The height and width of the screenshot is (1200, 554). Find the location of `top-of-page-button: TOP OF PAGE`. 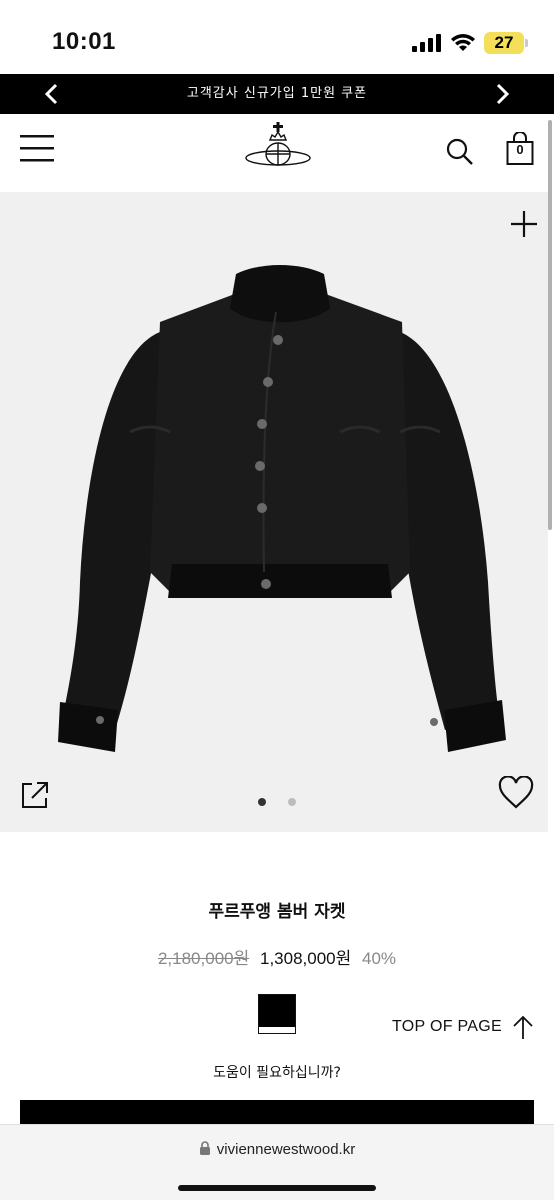

top-of-page-button: TOP OF PAGE is located at coordinates (465, 1028).